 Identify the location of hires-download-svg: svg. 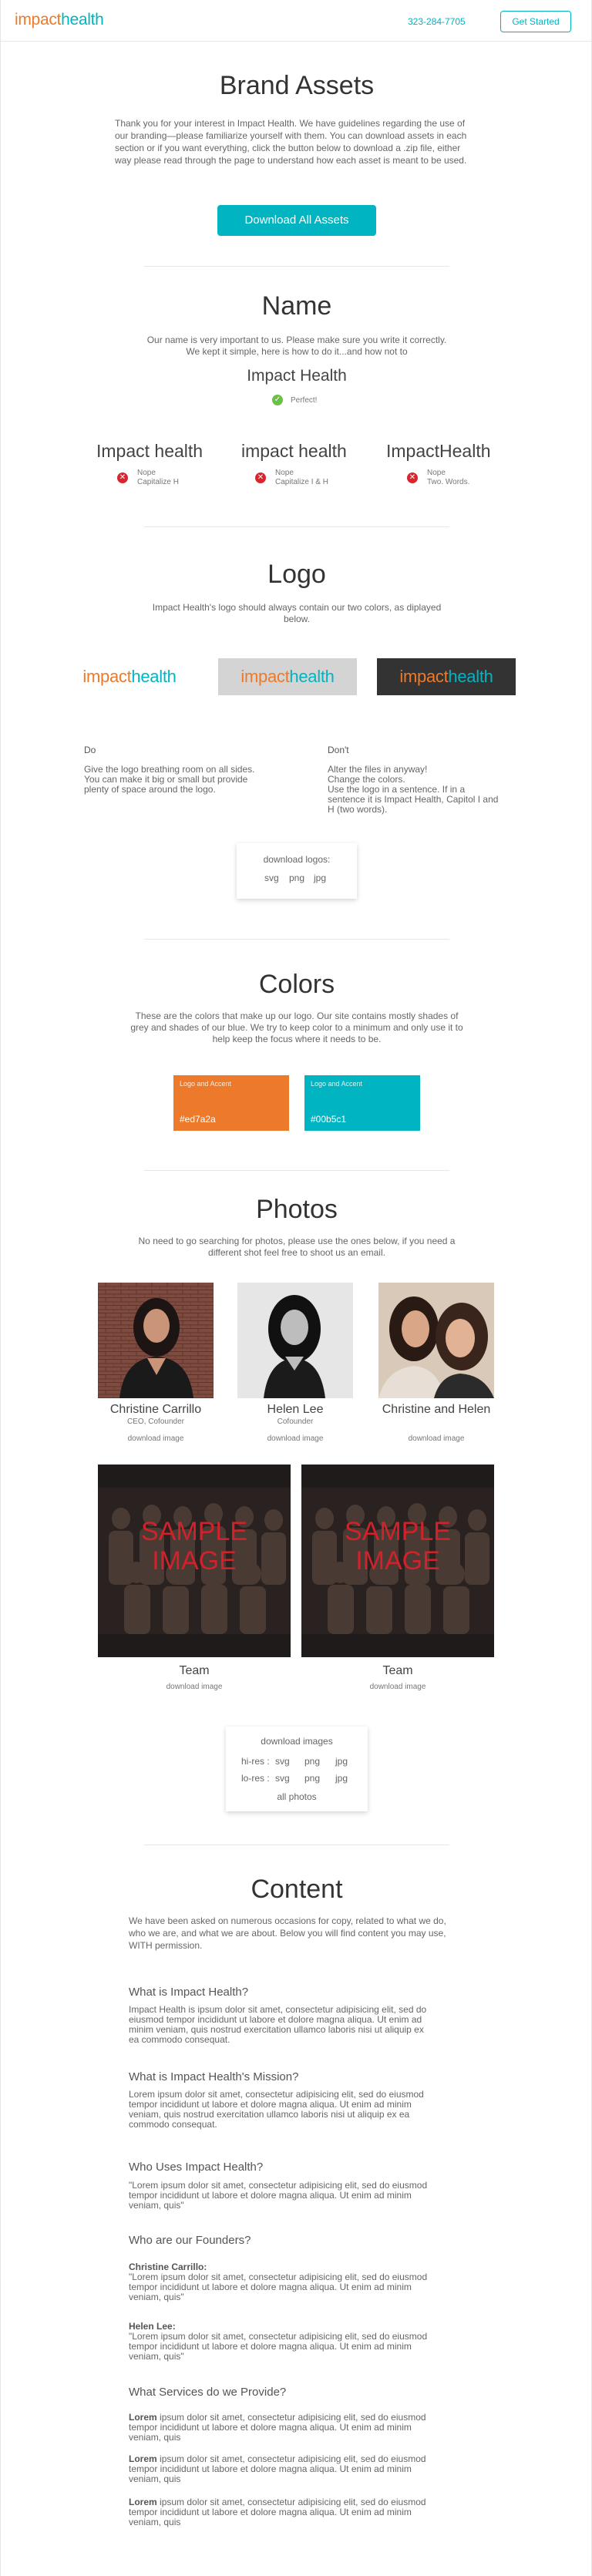
(283, 1761).